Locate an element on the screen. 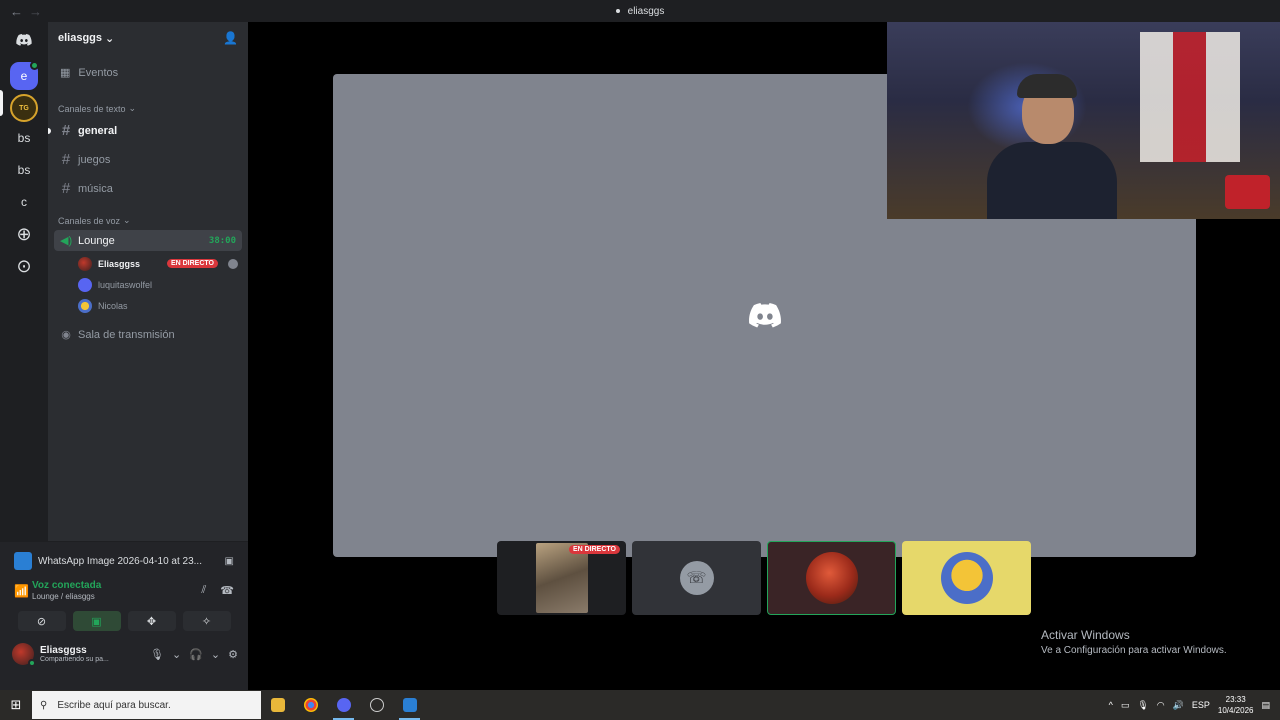 The width and height of the screenshot is (1280, 720). voice-user: luquitaswolfel is located at coordinates (160, 284).